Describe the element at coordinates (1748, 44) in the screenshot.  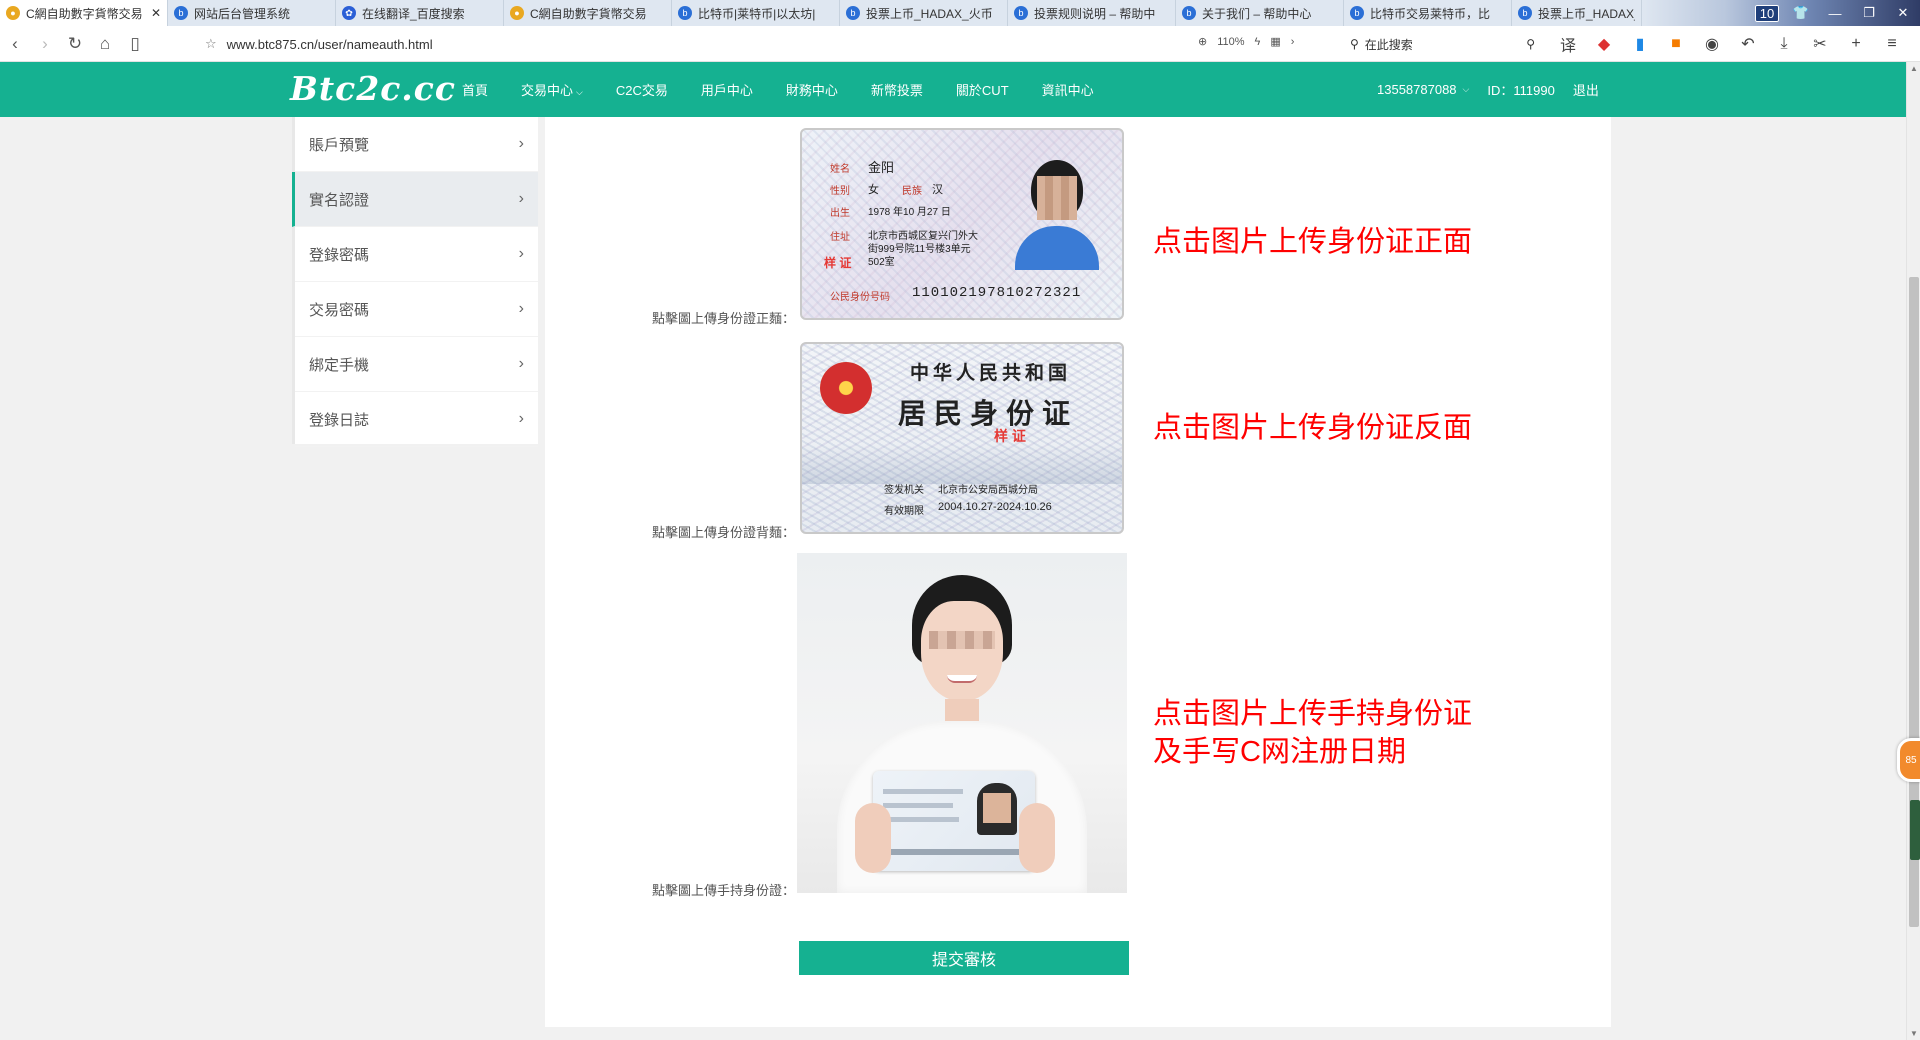
I see `undo-icon: ↶` at that location.